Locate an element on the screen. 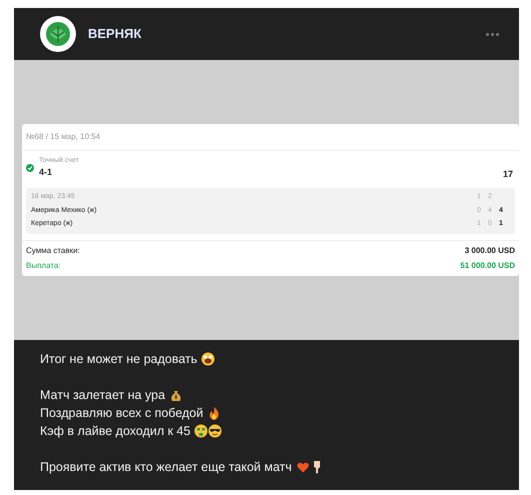 Image resolution: width=531 pixels, height=495 pixels. fire-icon is located at coordinates (214, 413).